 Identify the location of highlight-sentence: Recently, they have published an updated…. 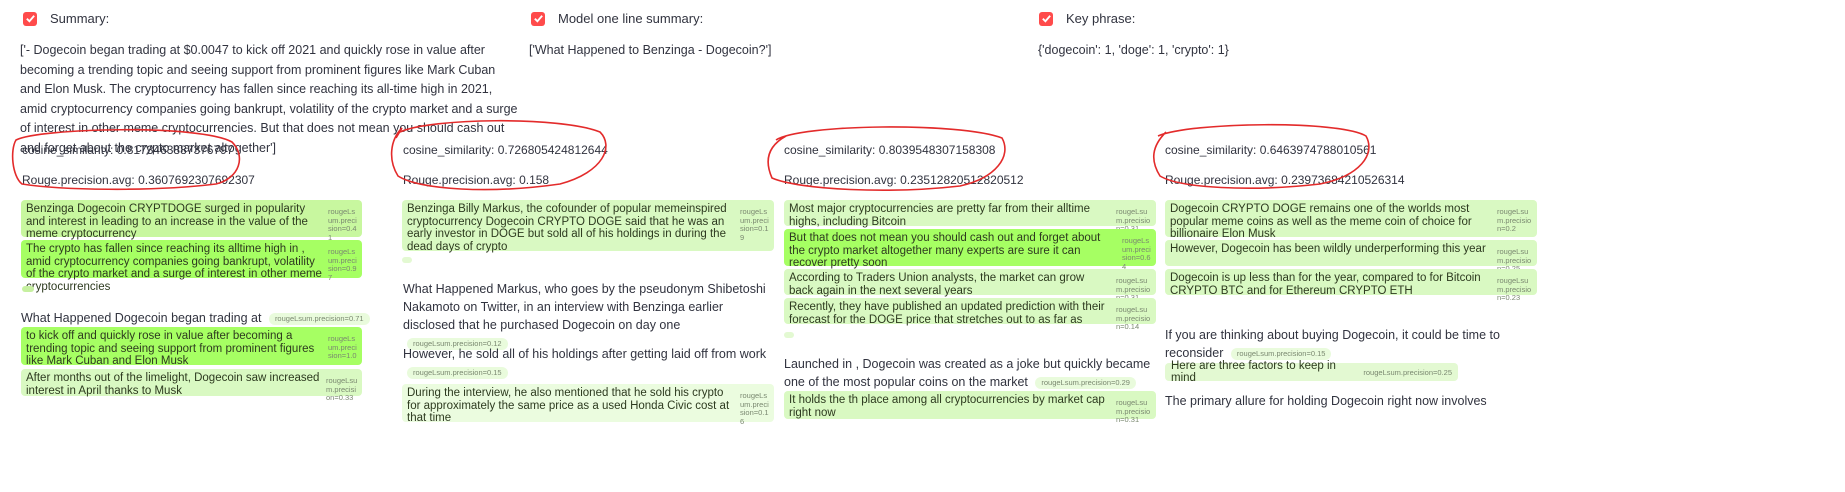
(970, 314).